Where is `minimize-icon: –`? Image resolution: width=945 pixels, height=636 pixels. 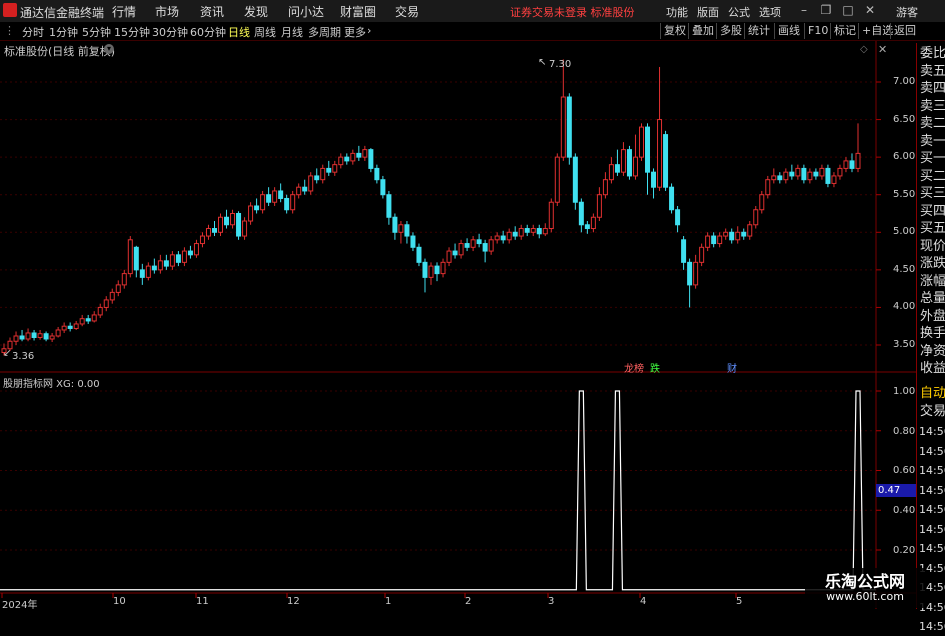
minimize-icon: – is located at coordinates (804, 10).